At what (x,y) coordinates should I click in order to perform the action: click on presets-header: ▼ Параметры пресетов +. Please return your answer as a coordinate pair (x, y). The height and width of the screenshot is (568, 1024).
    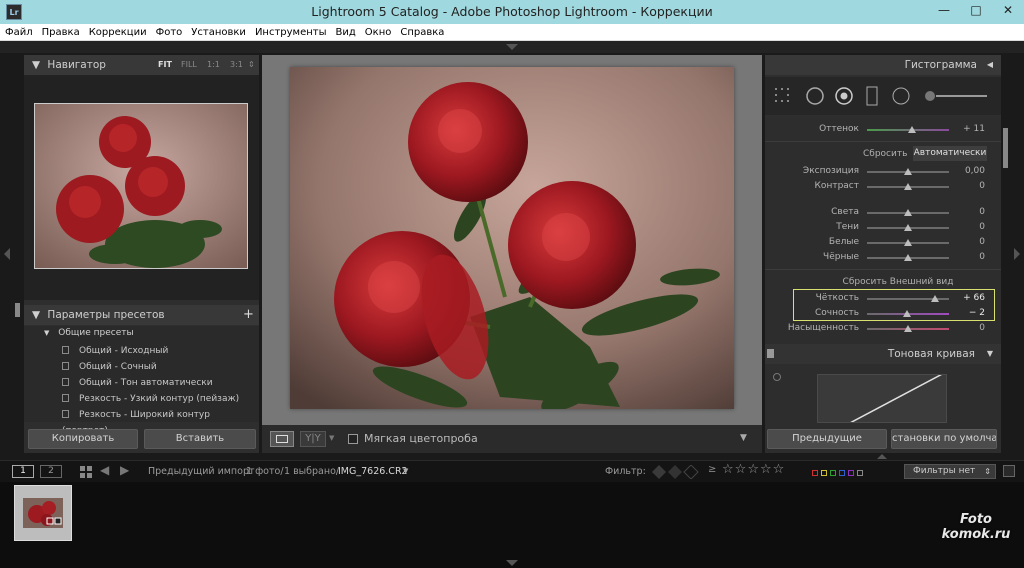
    Looking at the image, I should click on (141, 315).